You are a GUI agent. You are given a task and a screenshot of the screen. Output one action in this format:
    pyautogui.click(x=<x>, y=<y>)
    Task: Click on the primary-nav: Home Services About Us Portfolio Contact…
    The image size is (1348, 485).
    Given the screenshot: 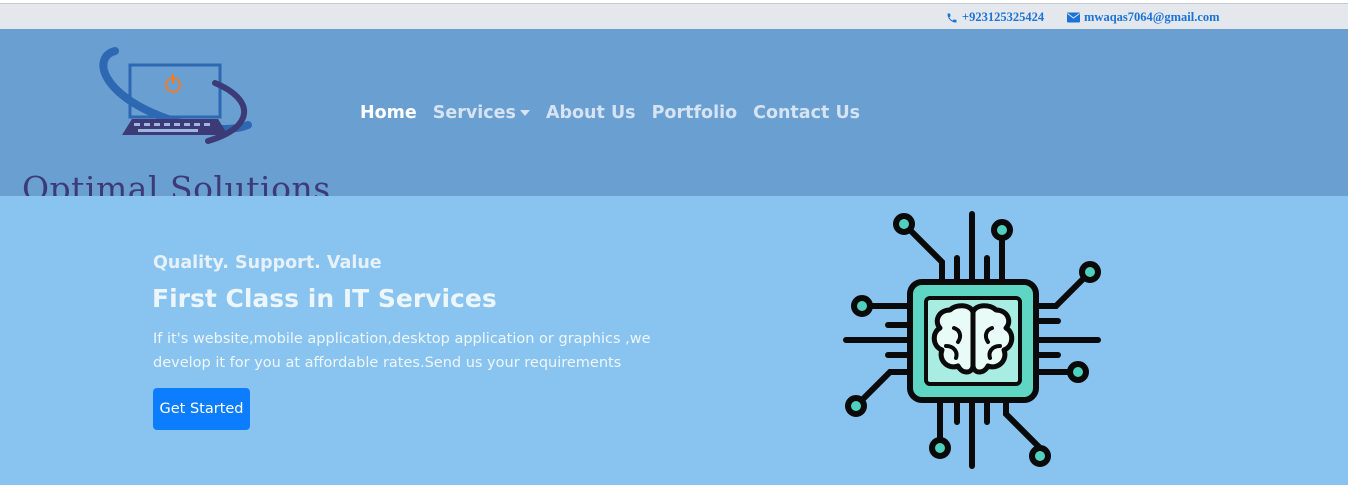 What is the action you would take?
    pyautogui.click(x=618, y=113)
    